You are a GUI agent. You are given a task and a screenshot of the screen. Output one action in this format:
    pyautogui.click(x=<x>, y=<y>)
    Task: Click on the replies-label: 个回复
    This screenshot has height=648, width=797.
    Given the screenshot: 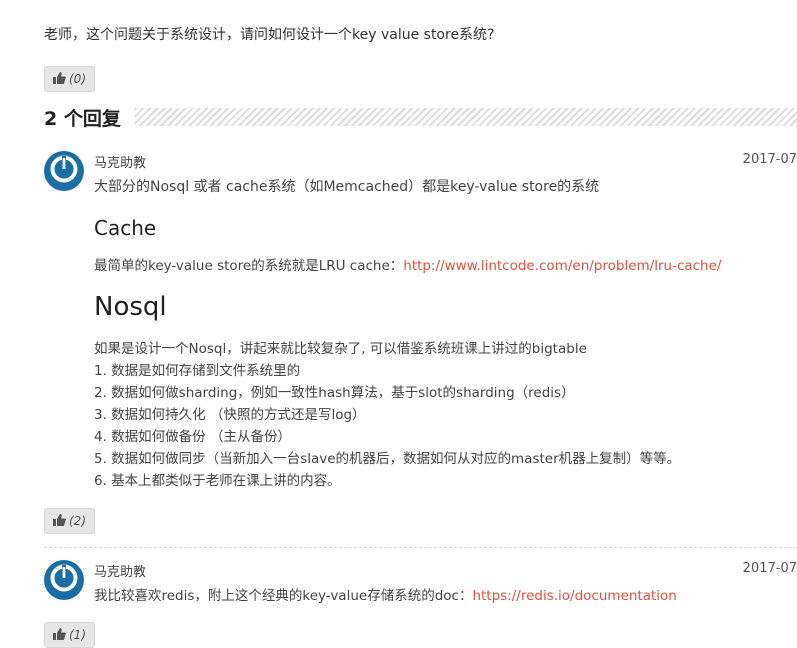 What is the action you would take?
    pyautogui.click(x=92, y=118)
    